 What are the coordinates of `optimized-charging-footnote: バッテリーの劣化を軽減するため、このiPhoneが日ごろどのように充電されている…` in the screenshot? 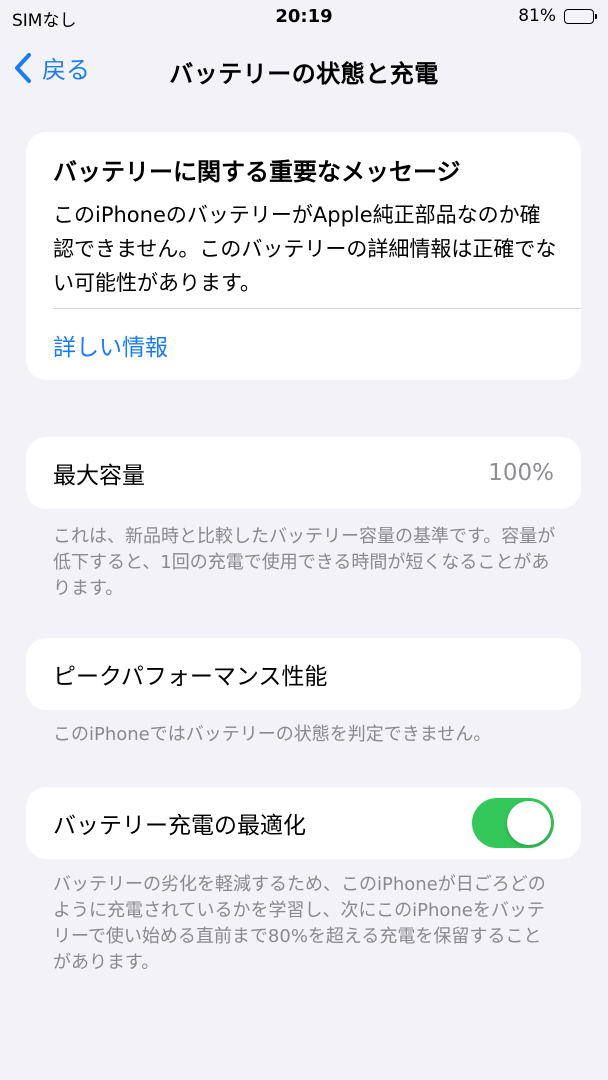 It's located at (299, 923).